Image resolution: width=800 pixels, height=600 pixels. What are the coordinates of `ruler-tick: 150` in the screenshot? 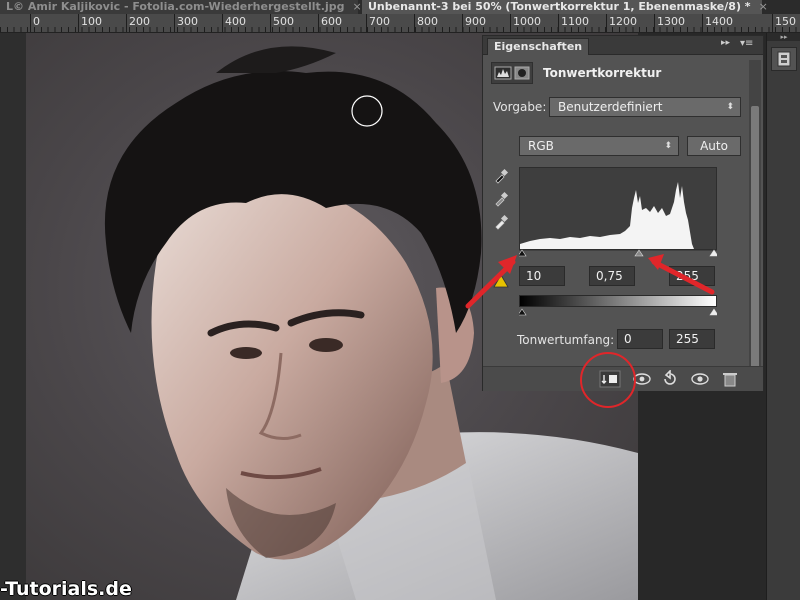 It's located at (784, 23).